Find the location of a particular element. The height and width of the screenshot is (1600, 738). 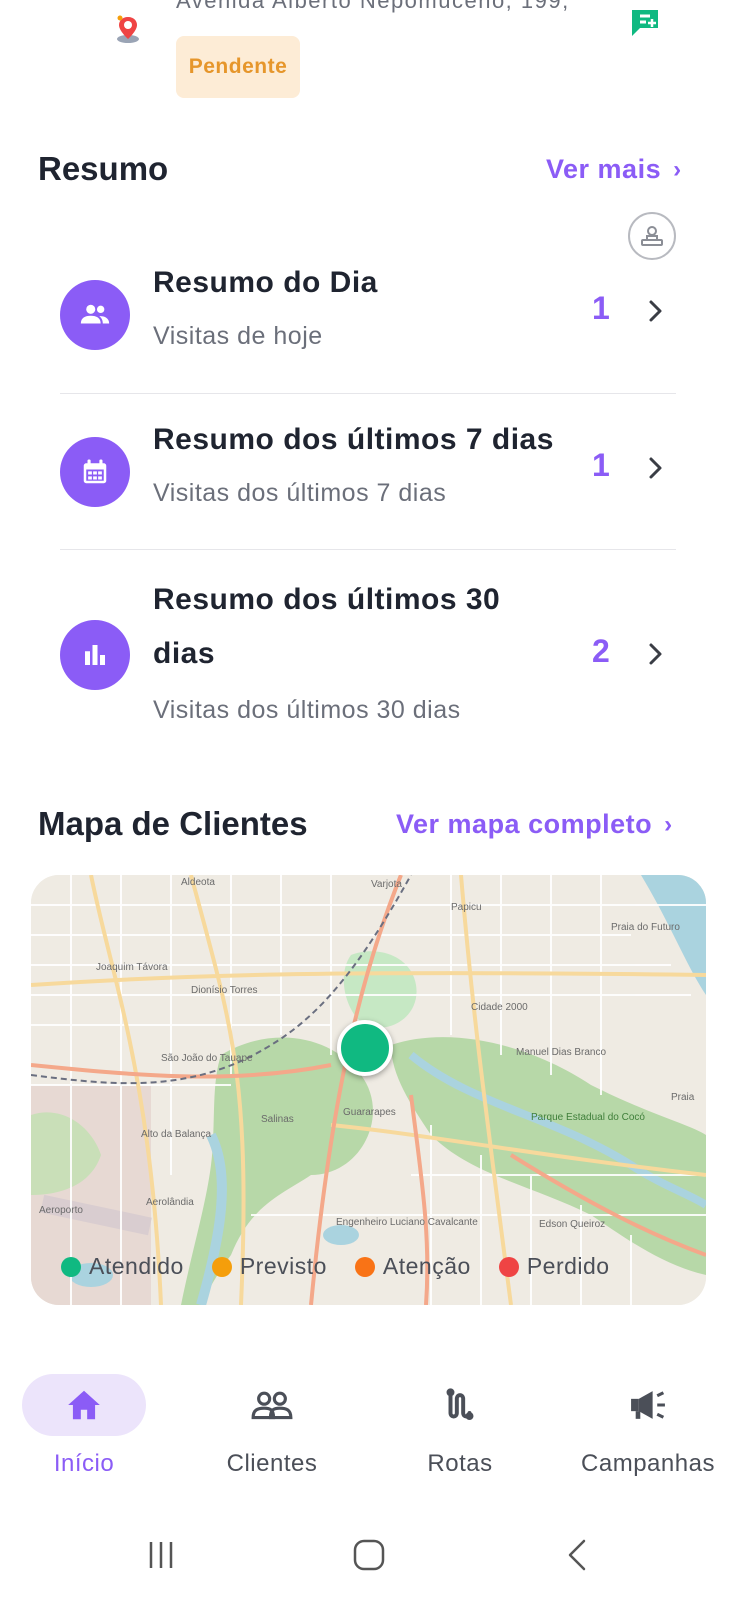

summary-title: Resumo is located at coordinates (103, 168).